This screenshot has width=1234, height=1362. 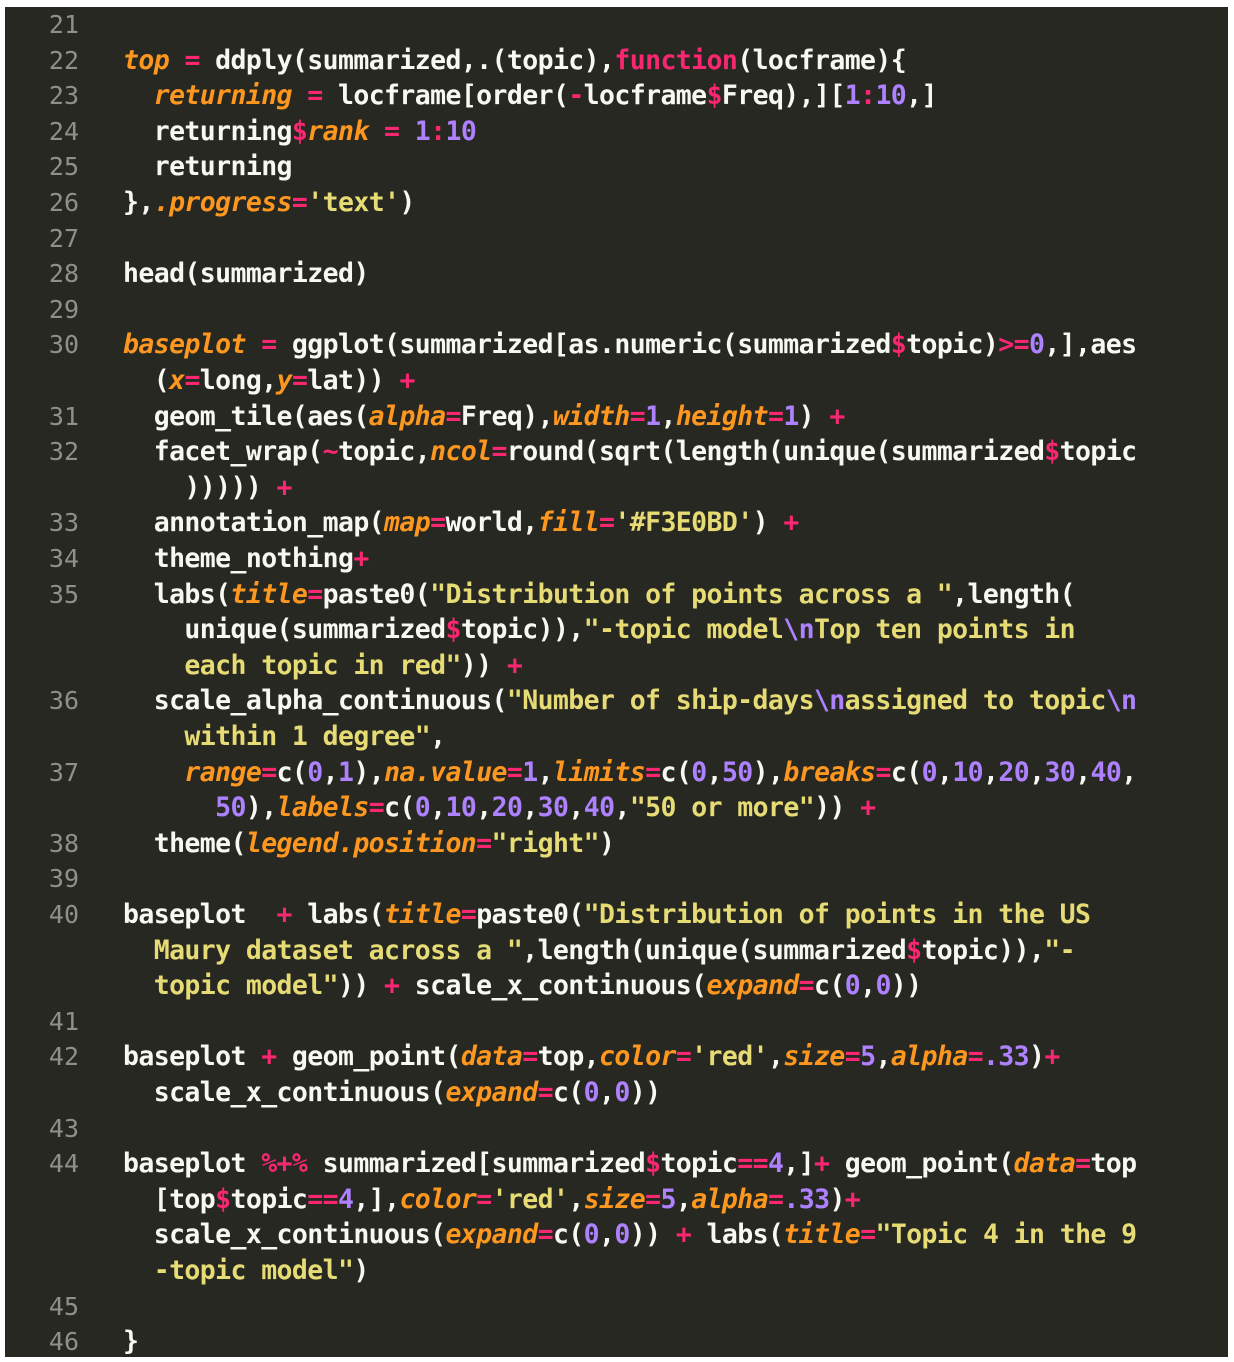 What do you see at coordinates (675, 844) in the screenshot?
I see `code-line: theme(legend.position="right")` at bounding box center [675, 844].